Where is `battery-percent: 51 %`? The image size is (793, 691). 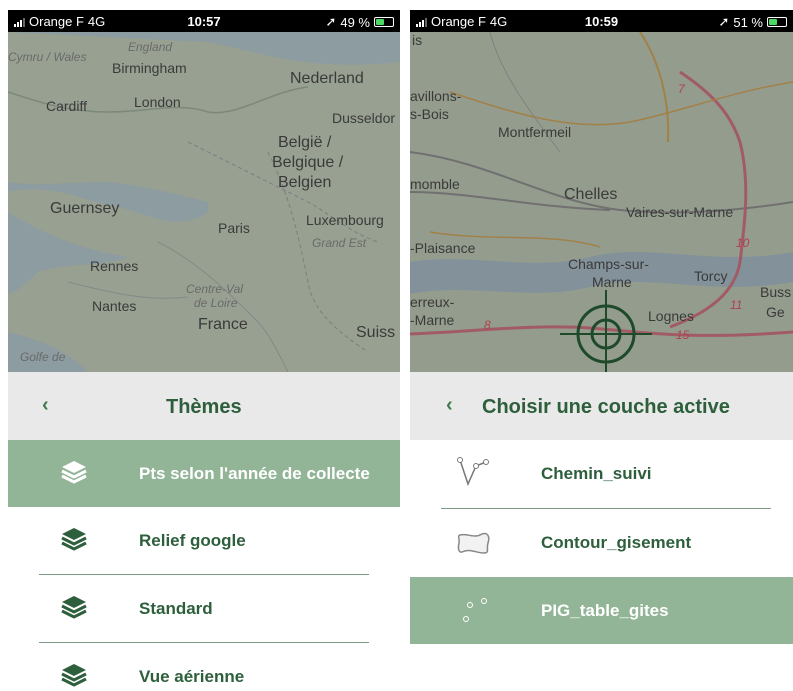
battery-percent: 51 % is located at coordinates (748, 22).